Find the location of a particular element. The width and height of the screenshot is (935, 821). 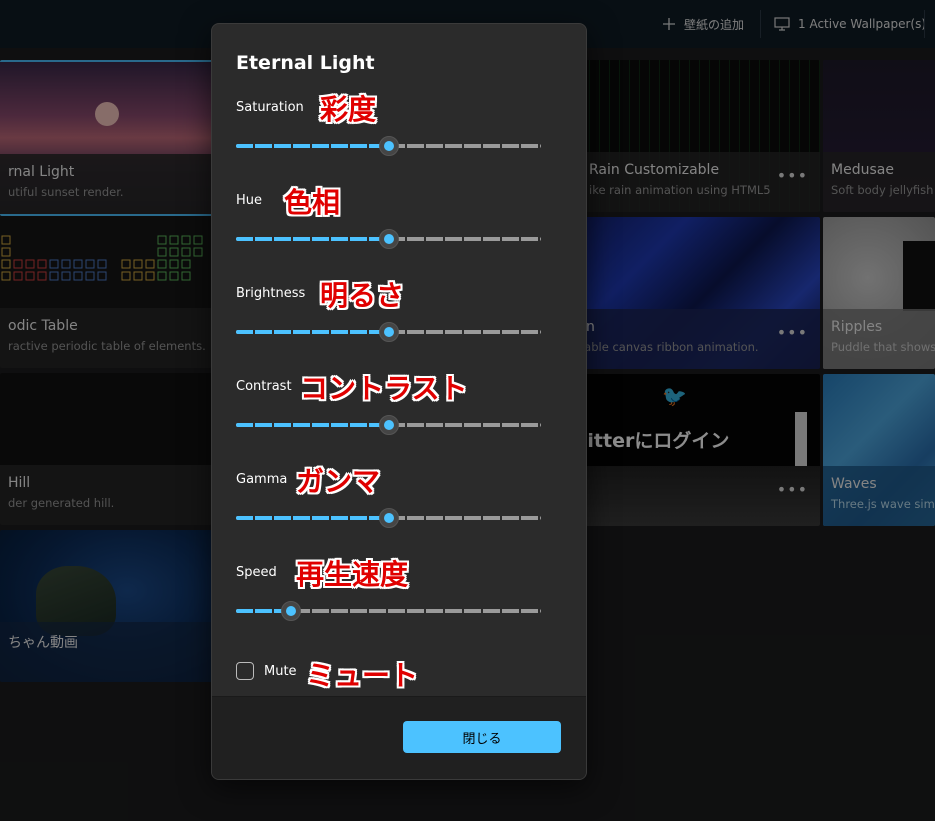

slider-row-saturation: Saturation 彩度 is located at coordinates (391, 136).